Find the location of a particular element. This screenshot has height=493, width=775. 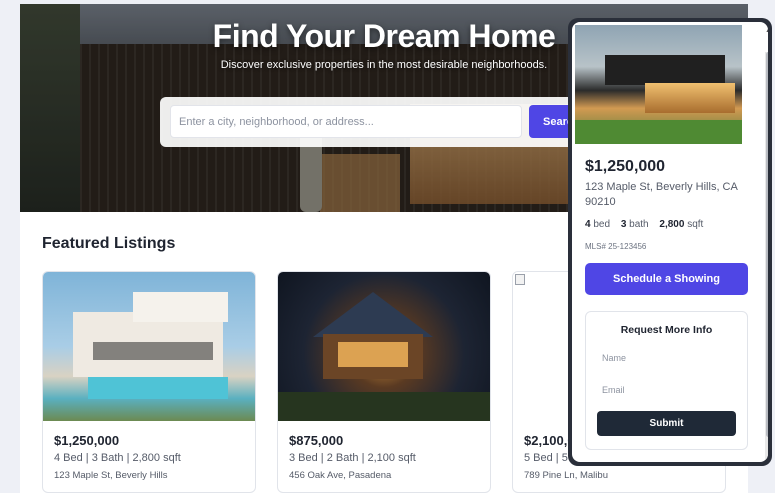

listing-address: 123 Maple St, Beverly Hills is located at coordinates (111, 475).